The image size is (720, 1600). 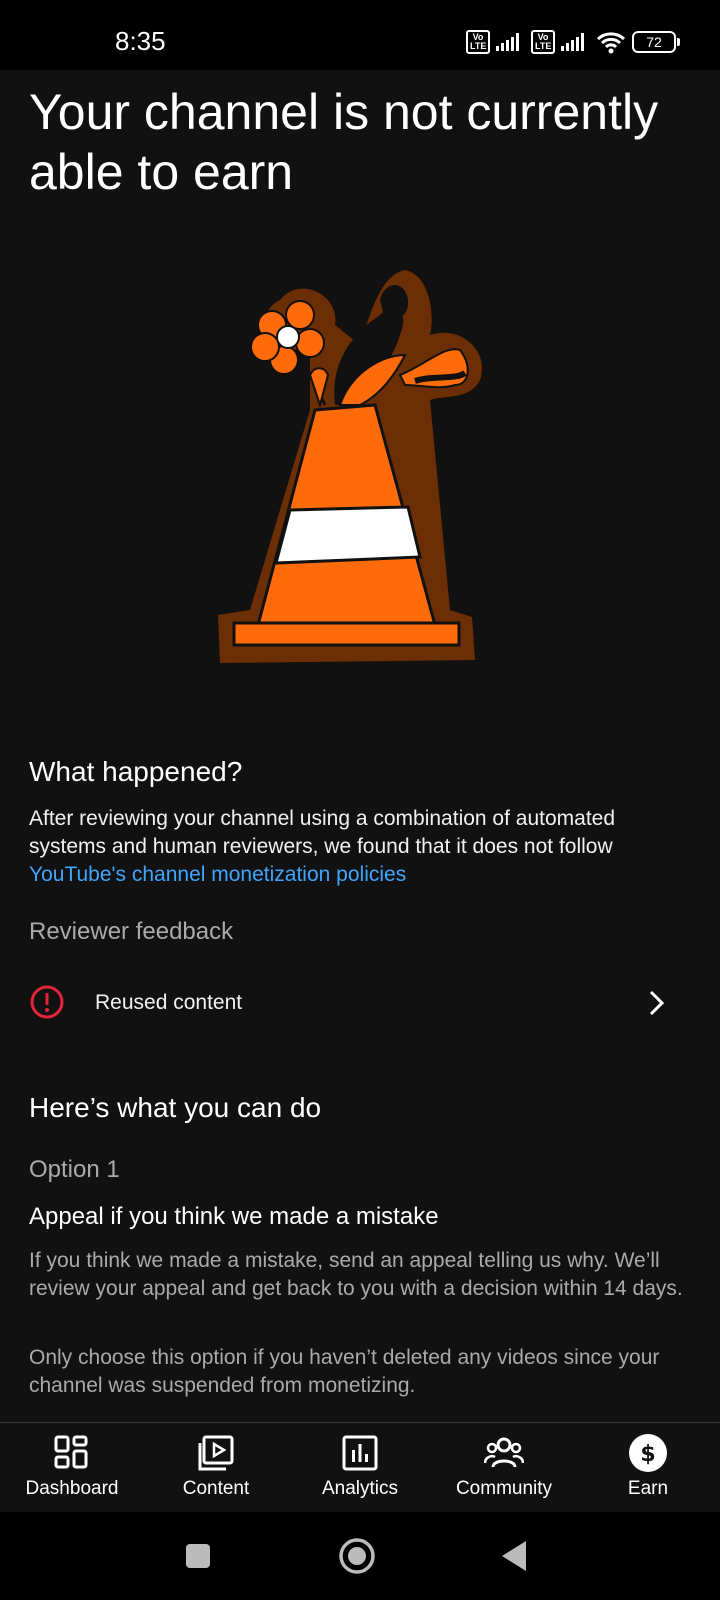 I want to click on traffic-cone-illustration, so click(x=350, y=466).